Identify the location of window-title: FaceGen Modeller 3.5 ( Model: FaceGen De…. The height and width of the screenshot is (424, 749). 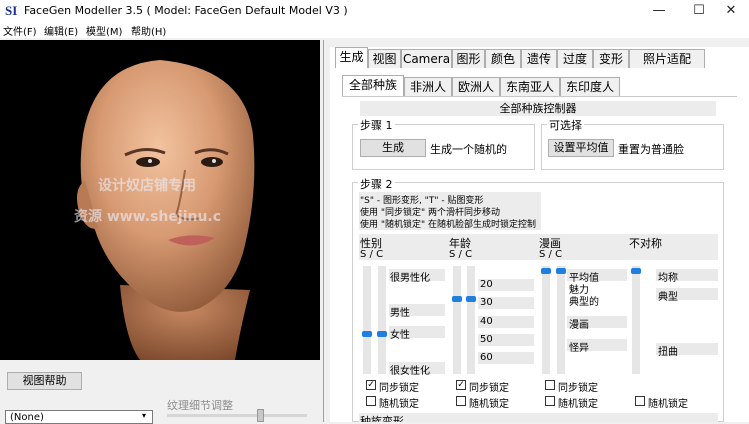
(186, 10).